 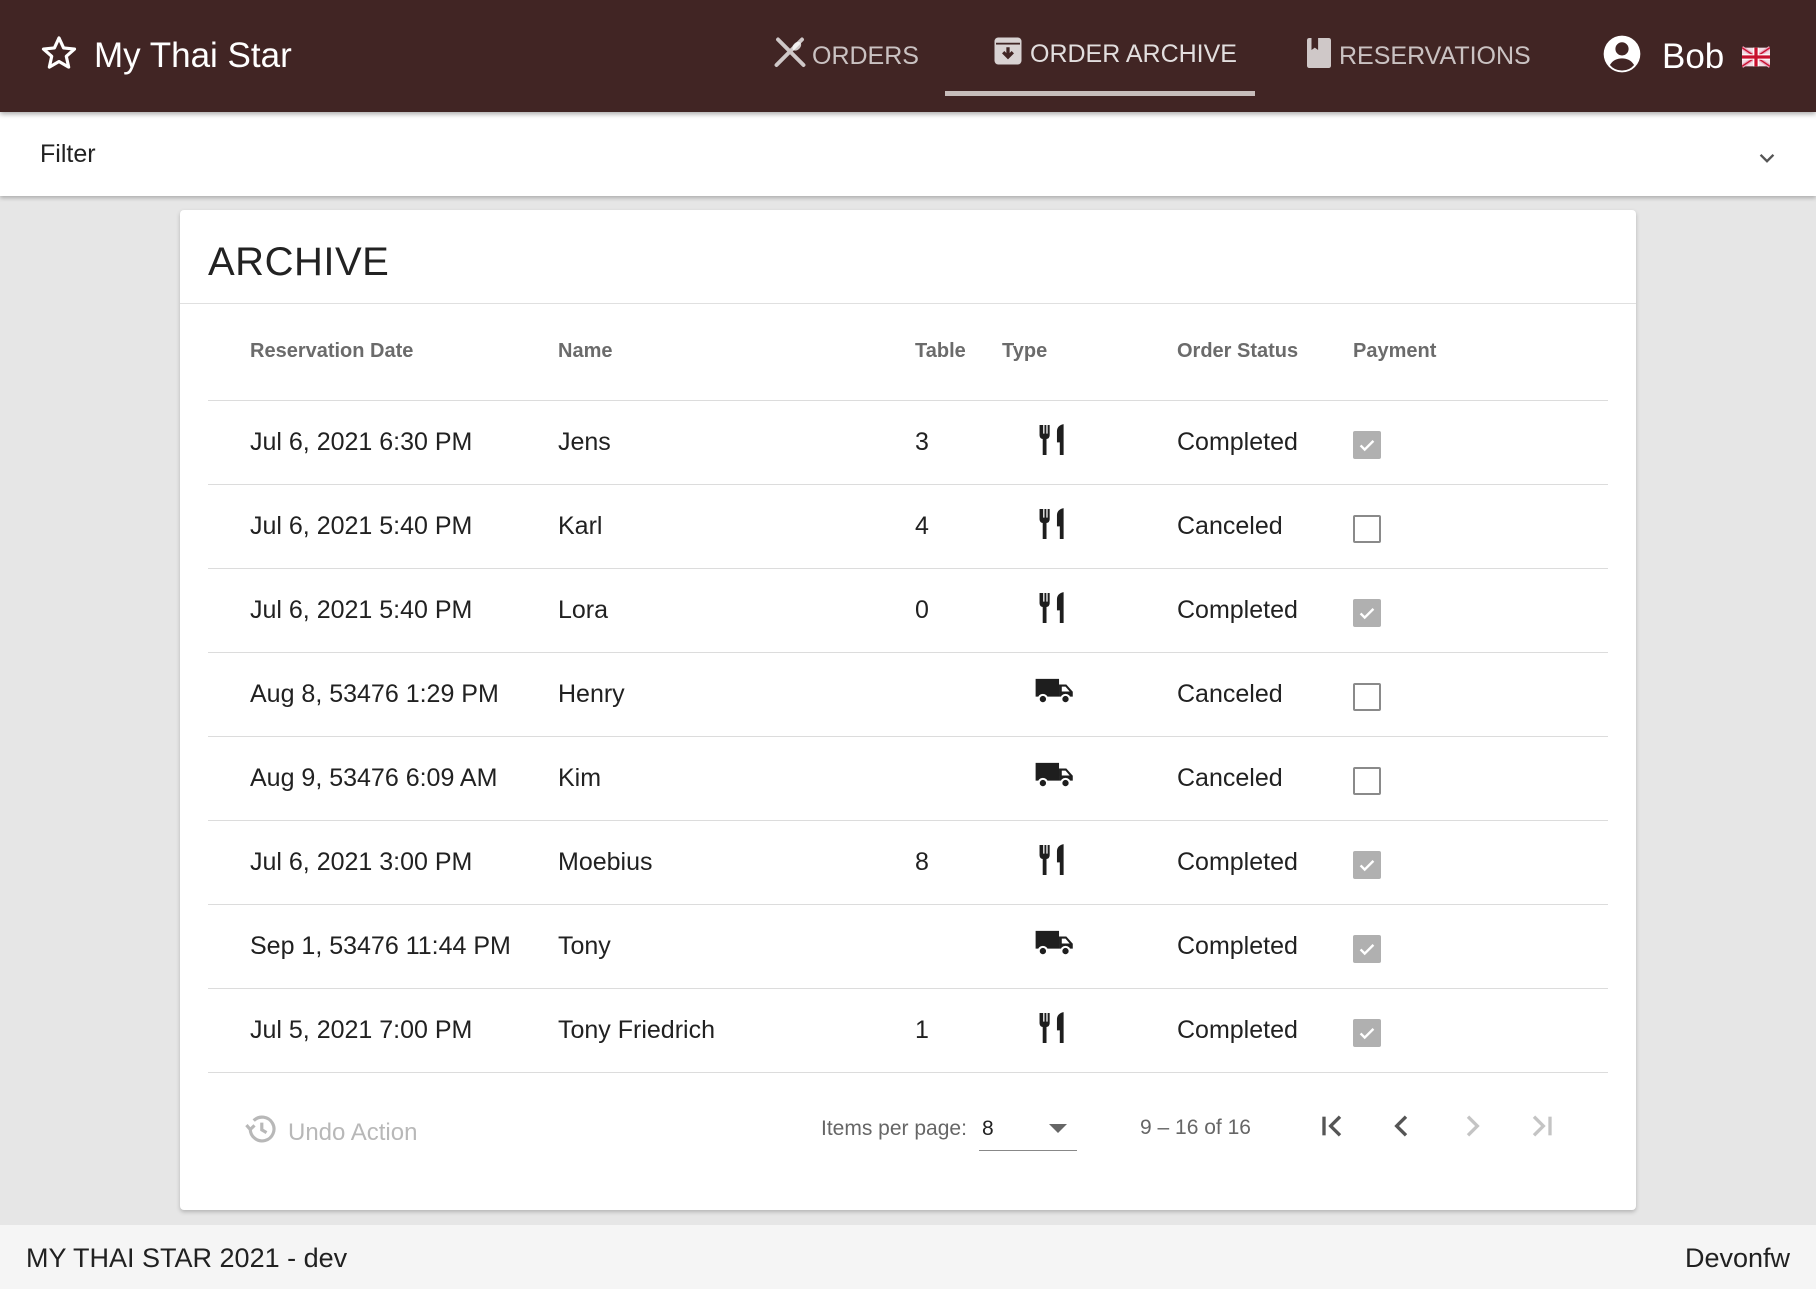 What do you see at coordinates (68, 154) in the screenshot?
I see `filter-label: Filter` at bounding box center [68, 154].